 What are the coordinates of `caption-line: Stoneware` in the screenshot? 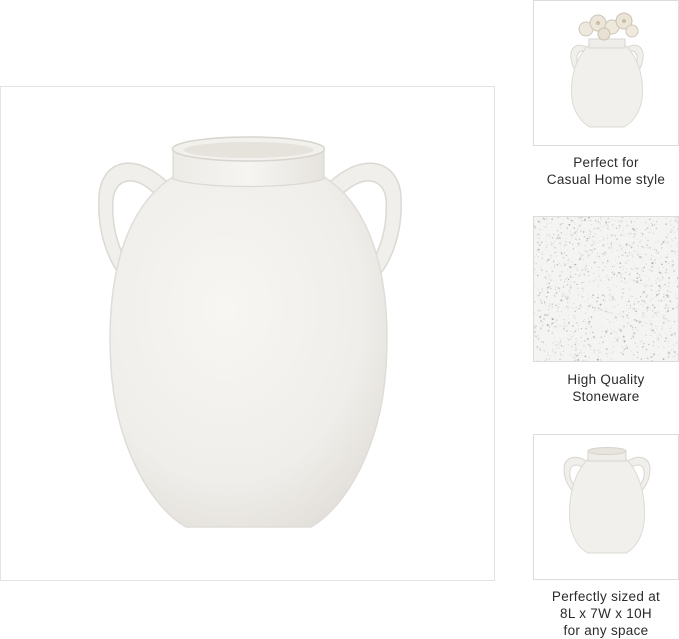 It's located at (606, 396).